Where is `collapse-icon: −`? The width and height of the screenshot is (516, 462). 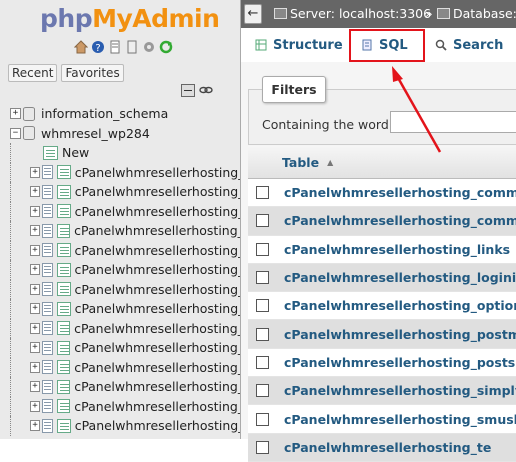
collapse-icon: − is located at coordinates (15, 133).